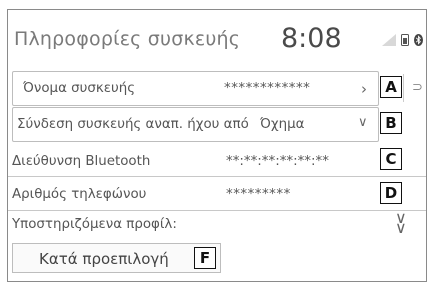 Image resolution: width=434 pixels, height=290 pixels. Describe the element at coordinates (258, 194) in the screenshot. I see `phone-number-value: *********` at that location.